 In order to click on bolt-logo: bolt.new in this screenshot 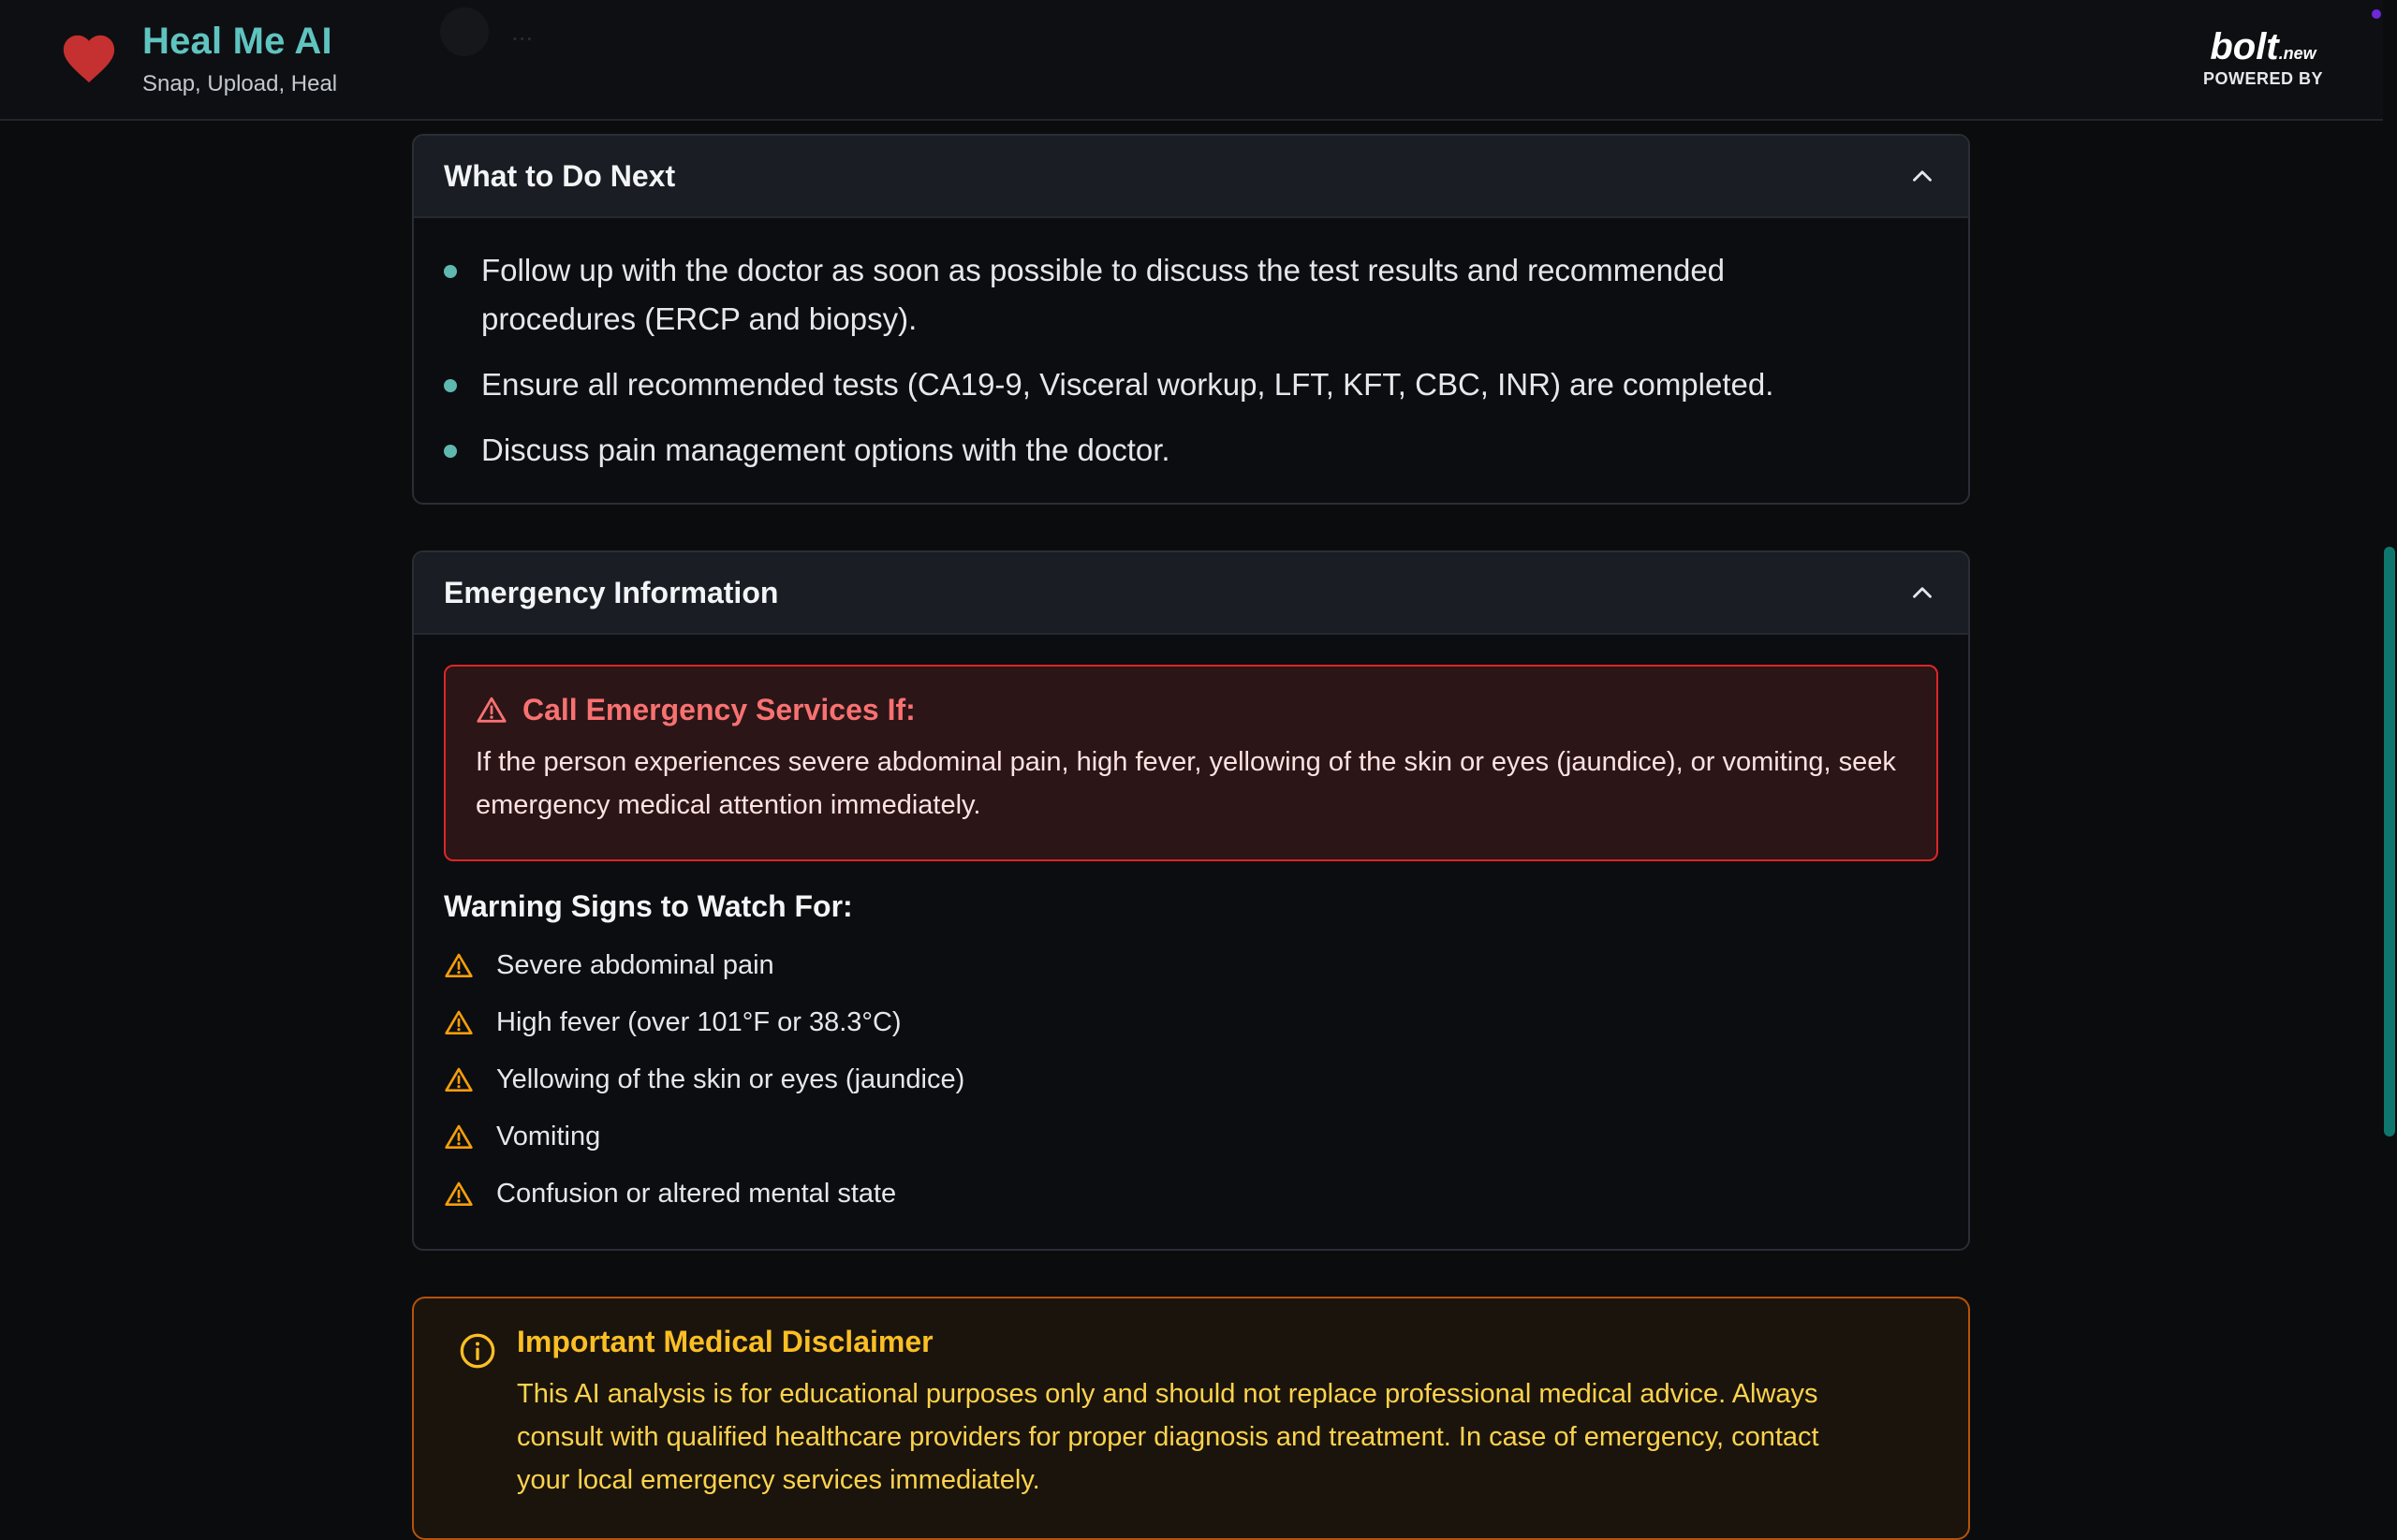, I will do `click(2263, 47)`.